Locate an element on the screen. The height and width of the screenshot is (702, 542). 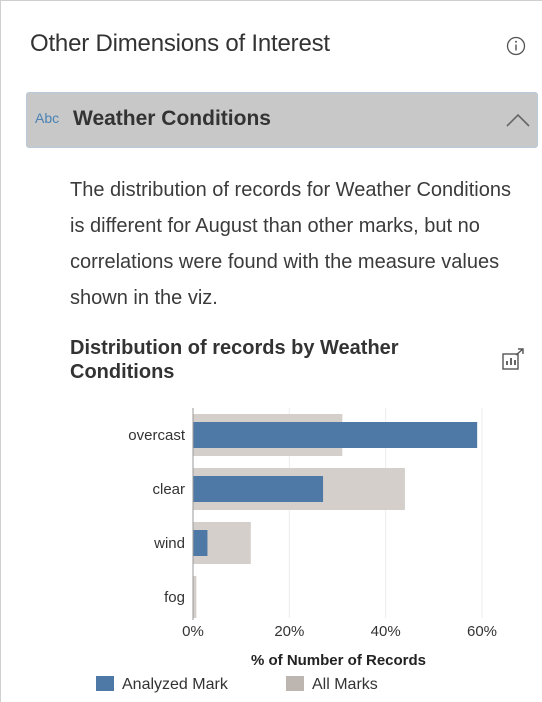
legend-item-analyzed: Analyzed Mark is located at coordinates (162, 685).